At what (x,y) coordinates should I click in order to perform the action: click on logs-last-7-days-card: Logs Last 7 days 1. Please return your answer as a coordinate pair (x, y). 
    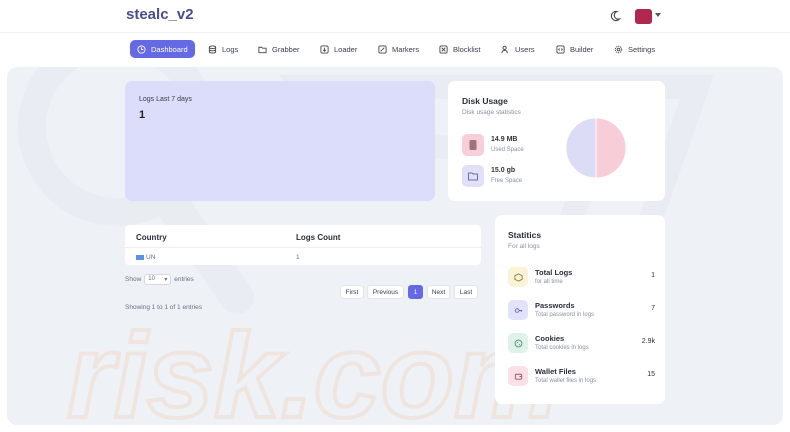
    Looking at the image, I should click on (280, 141).